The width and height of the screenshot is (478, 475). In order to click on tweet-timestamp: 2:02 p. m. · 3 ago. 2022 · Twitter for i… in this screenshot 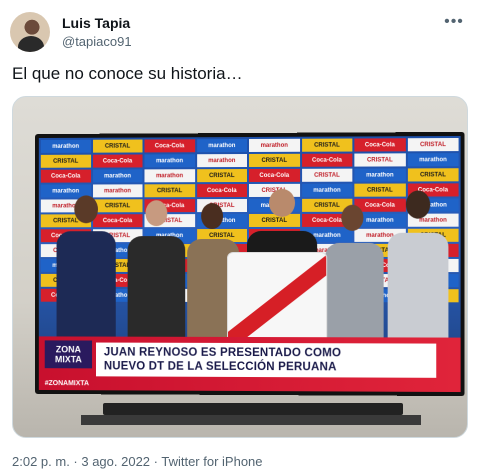, I will do `click(137, 461)`.